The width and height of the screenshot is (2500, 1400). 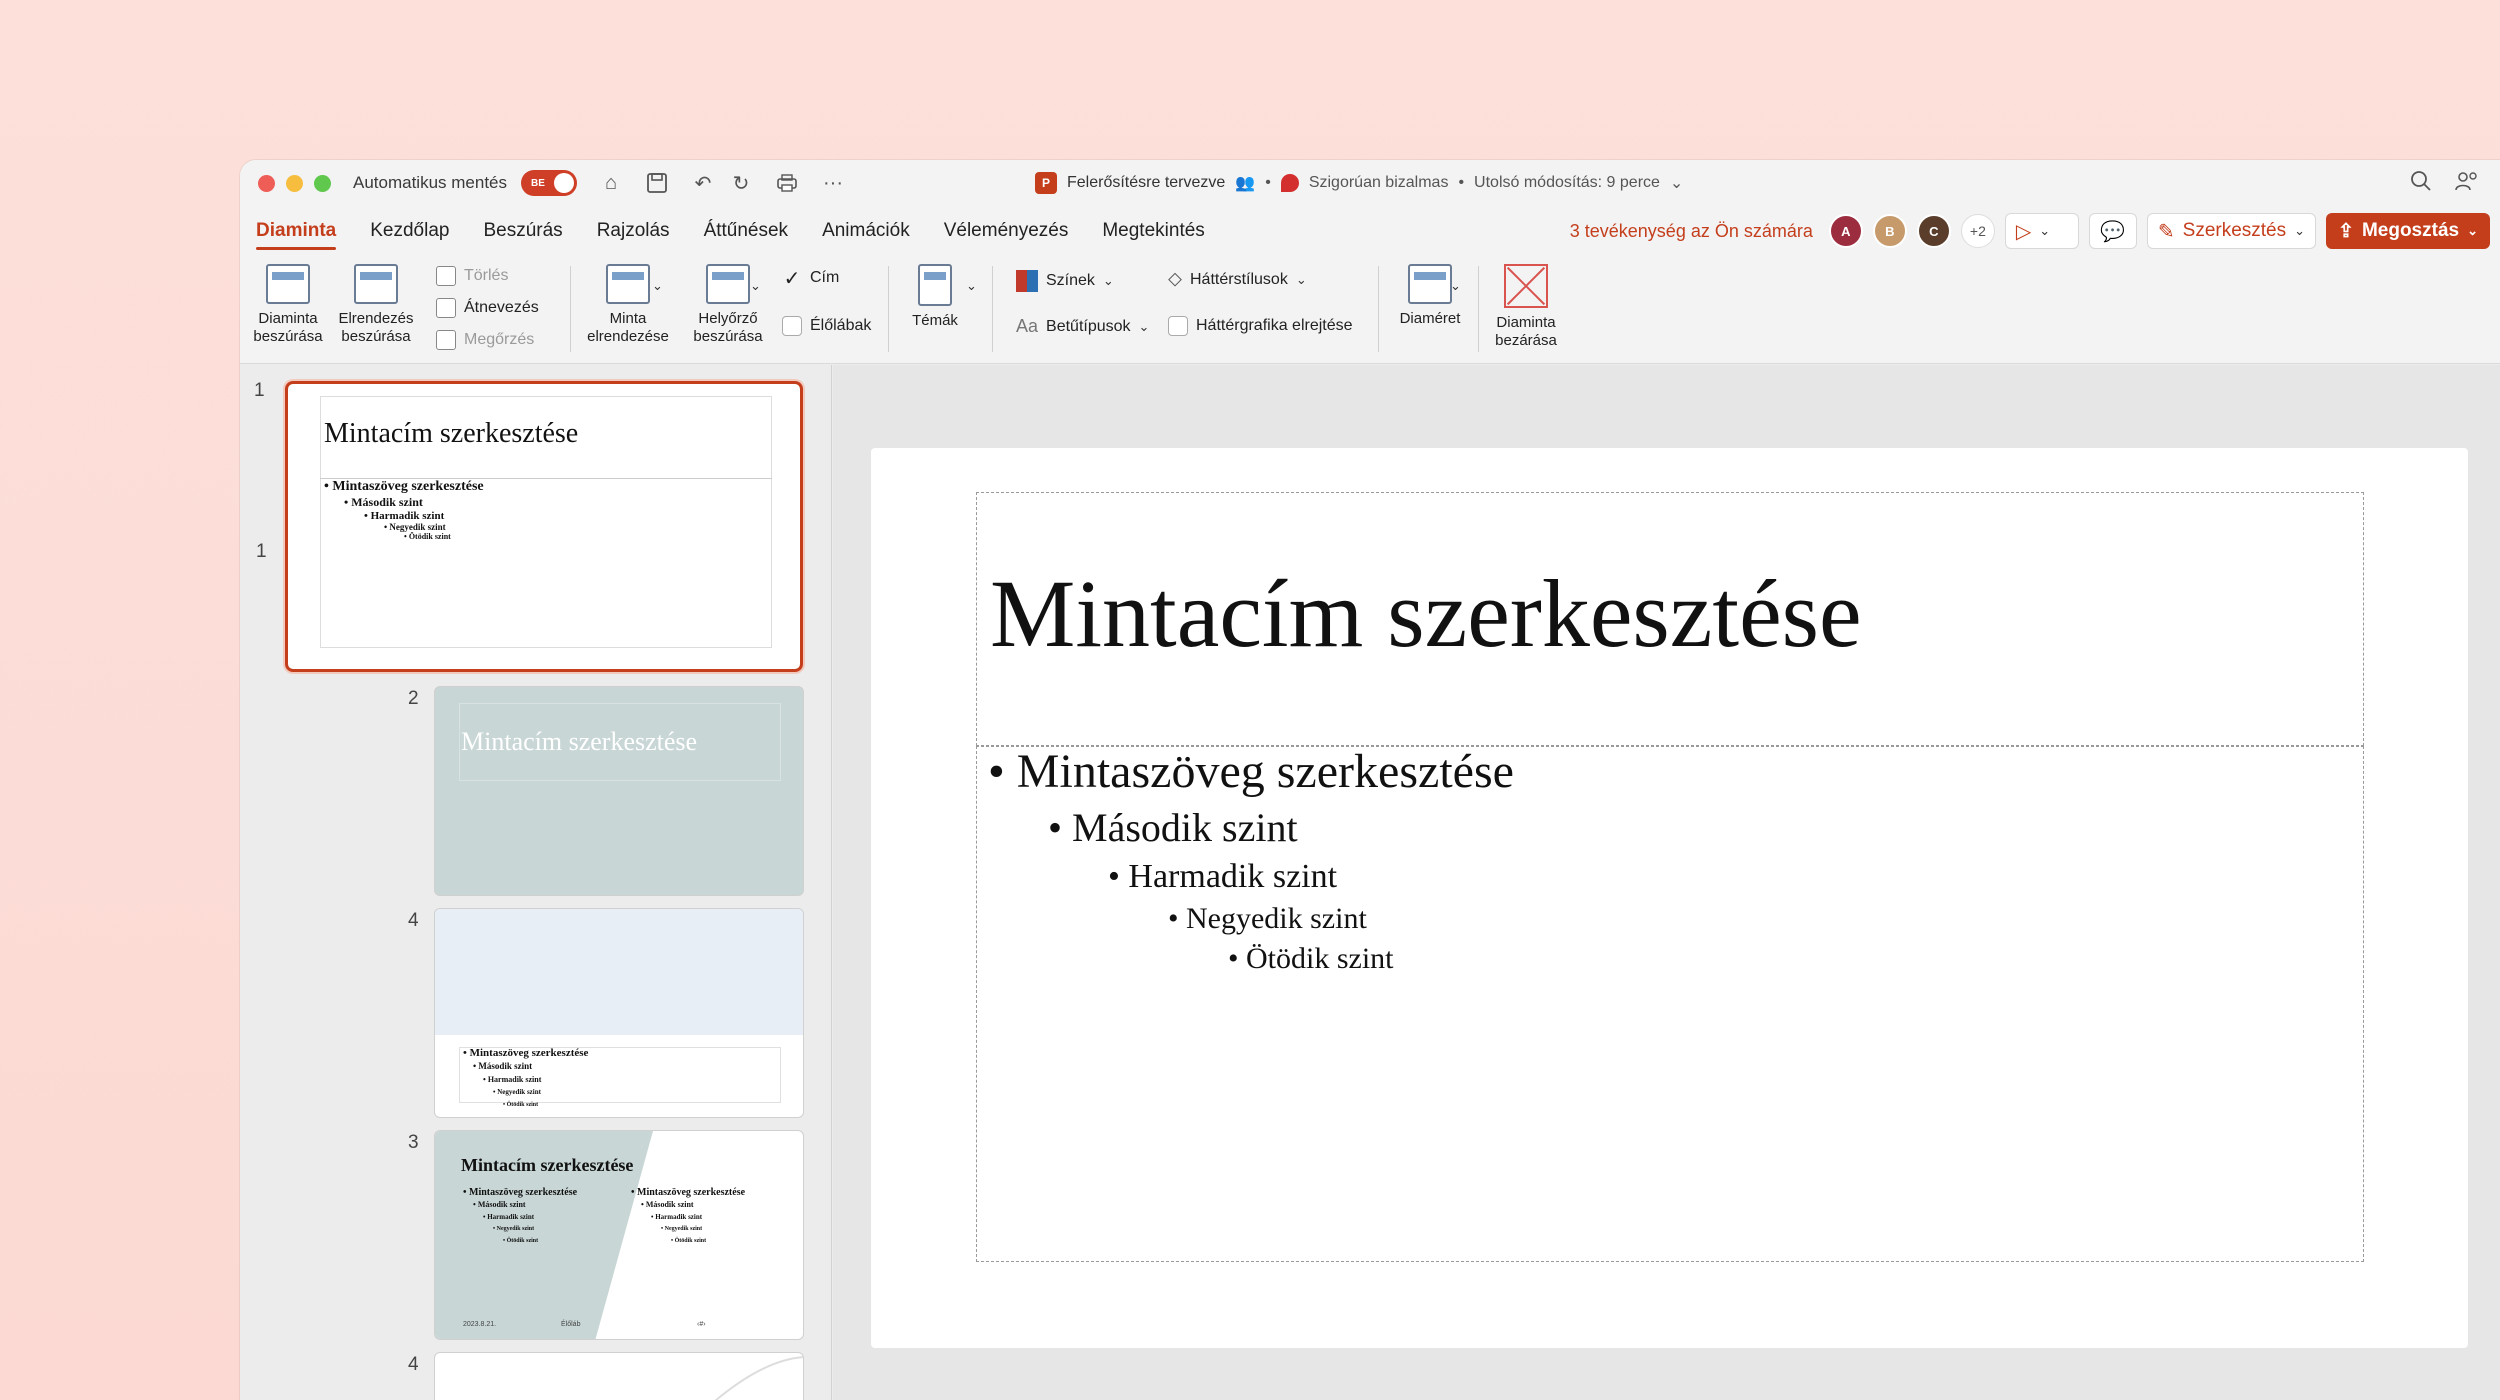 What do you see at coordinates (288, 284) in the screenshot?
I see `slide-master-icon` at bounding box center [288, 284].